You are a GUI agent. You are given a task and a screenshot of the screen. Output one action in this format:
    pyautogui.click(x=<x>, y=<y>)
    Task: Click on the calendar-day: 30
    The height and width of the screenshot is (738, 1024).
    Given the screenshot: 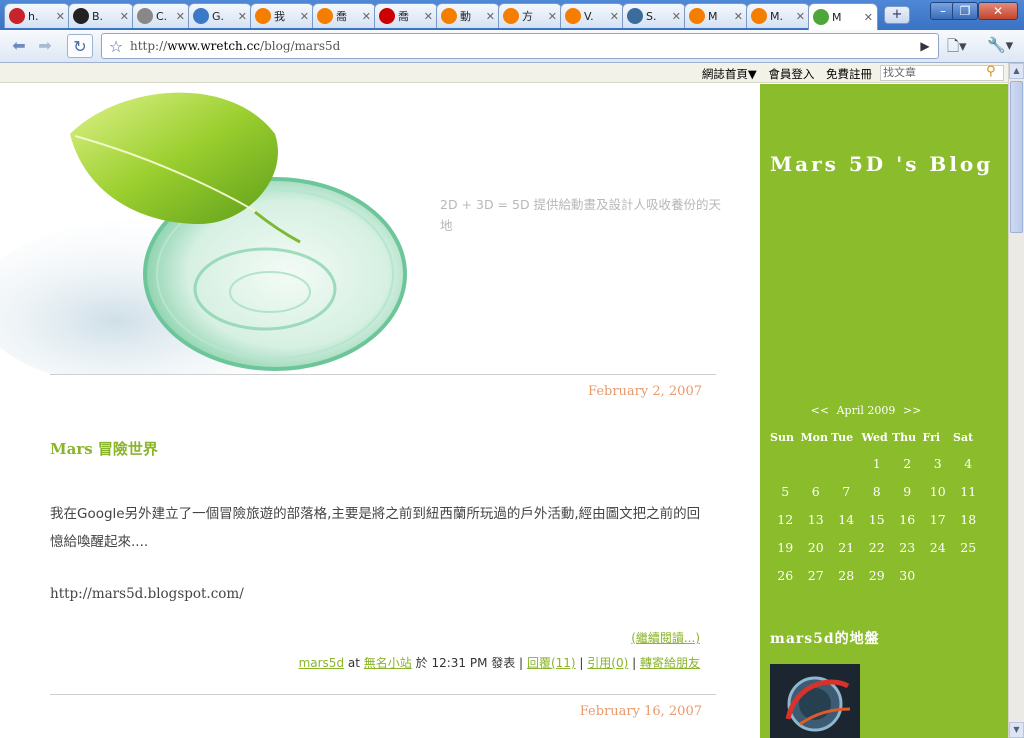 What is the action you would take?
    pyautogui.click(x=907, y=575)
    